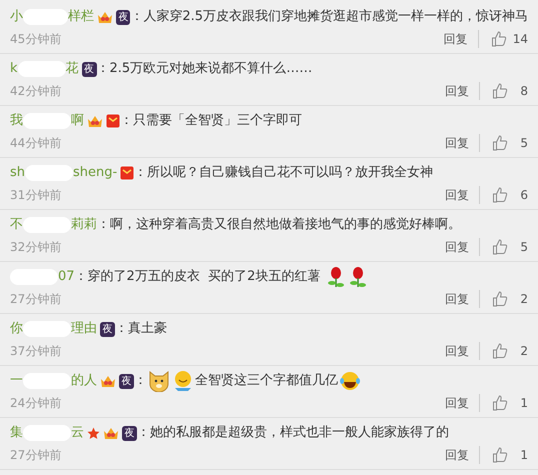 The width and height of the screenshot is (538, 475). What do you see at coordinates (16, 225) in the screenshot?
I see `username: 不` at bounding box center [16, 225].